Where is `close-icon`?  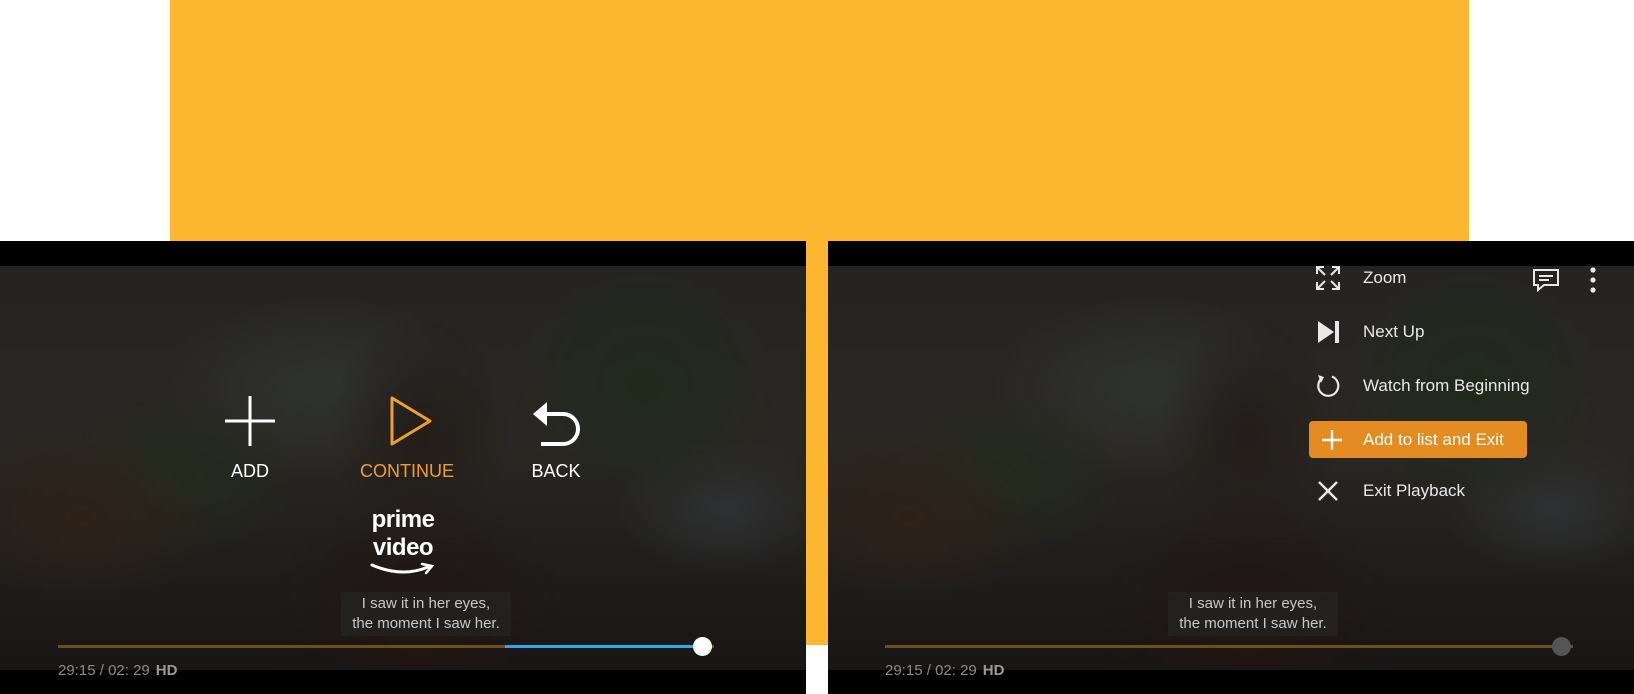 close-icon is located at coordinates (1328, 491).